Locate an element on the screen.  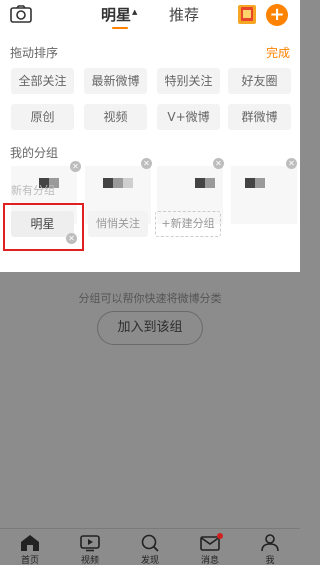
sort-label: 拖动排序 is located at coordinates (34, 53).